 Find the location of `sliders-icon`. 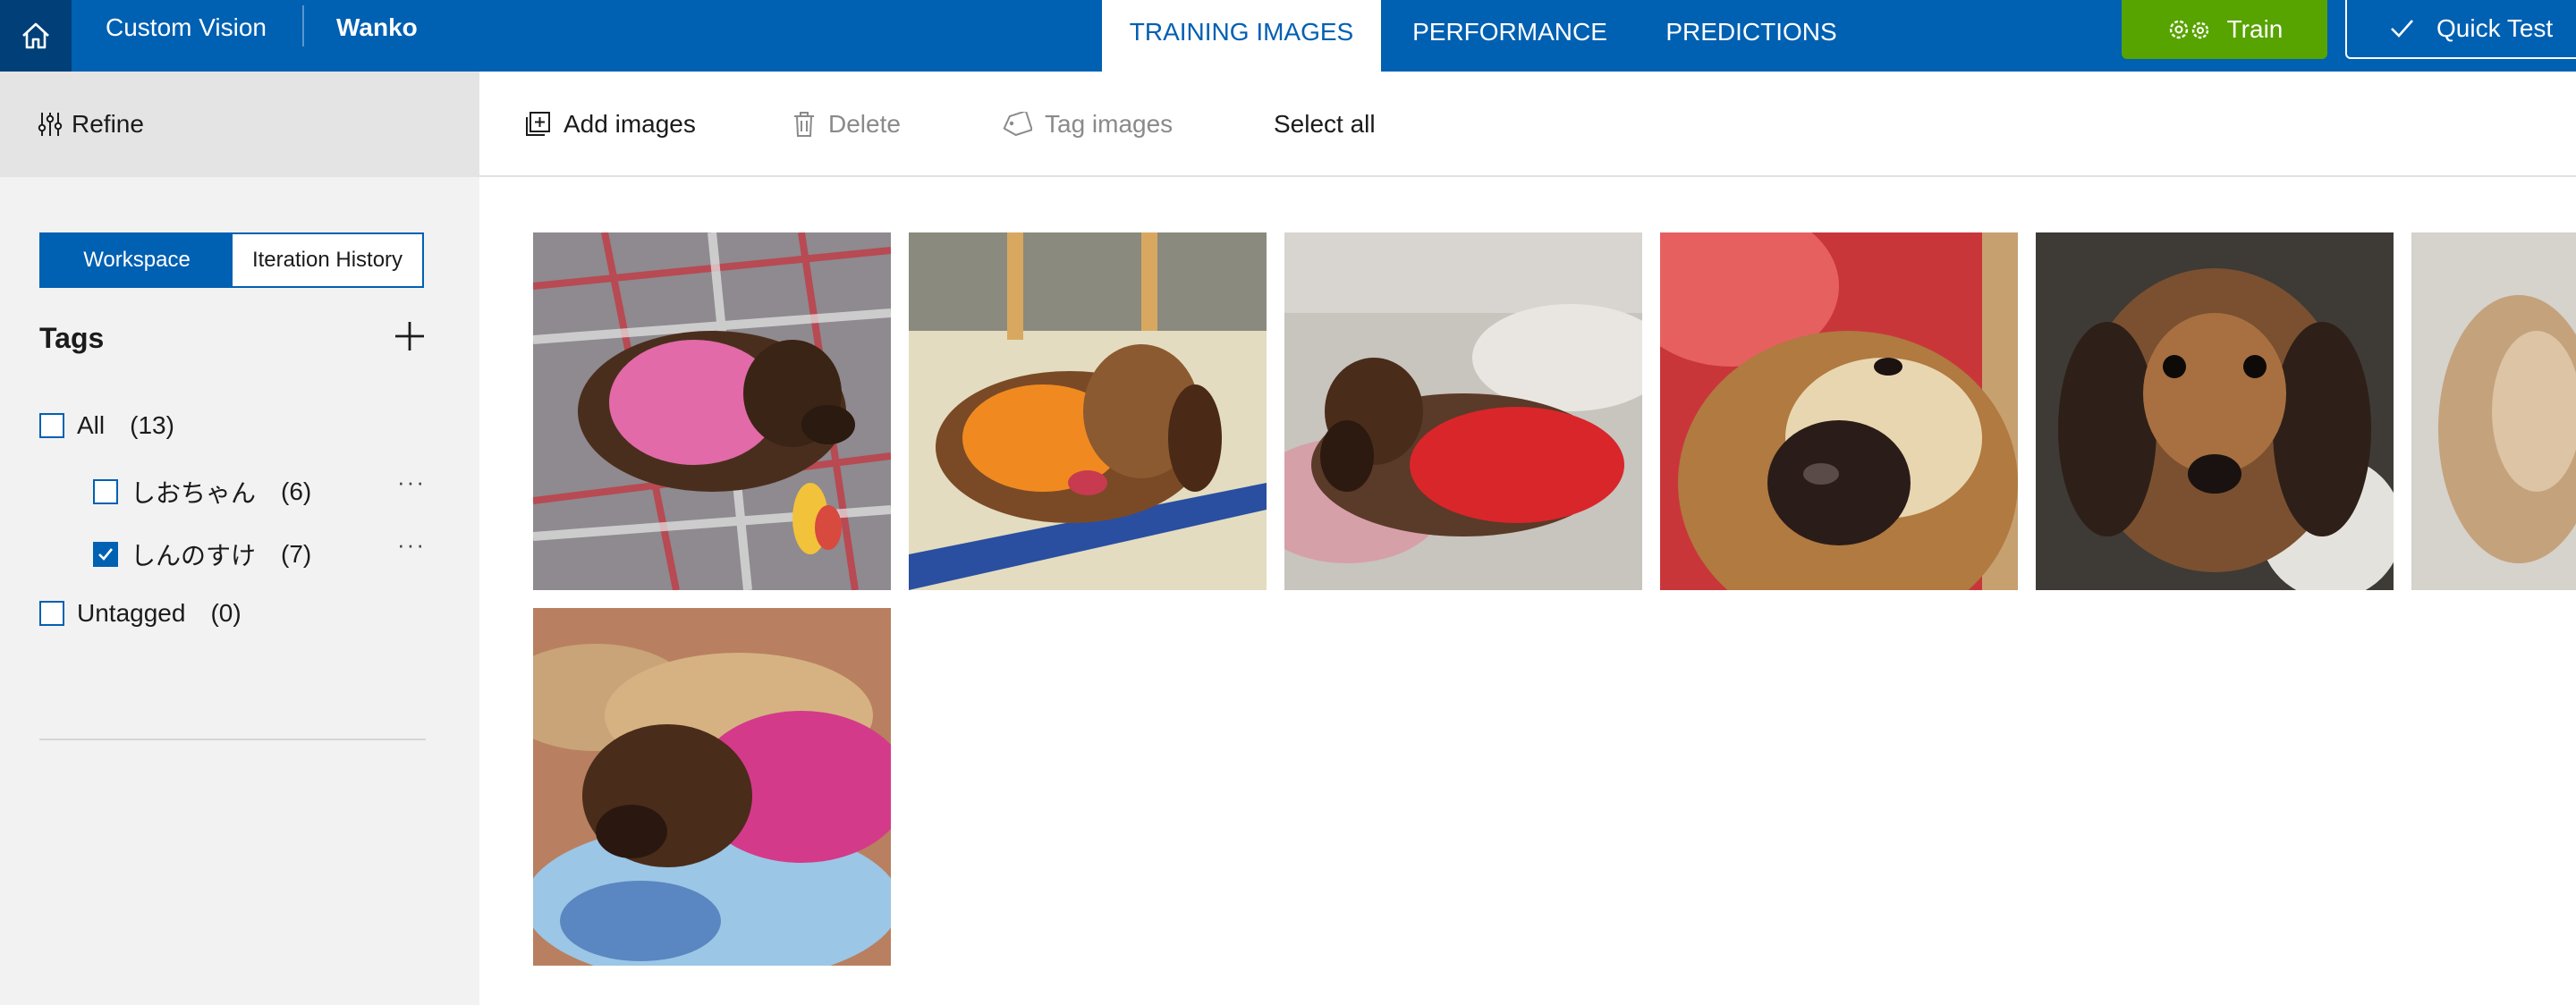

sliders-icon is located at coordinates (50, 124).